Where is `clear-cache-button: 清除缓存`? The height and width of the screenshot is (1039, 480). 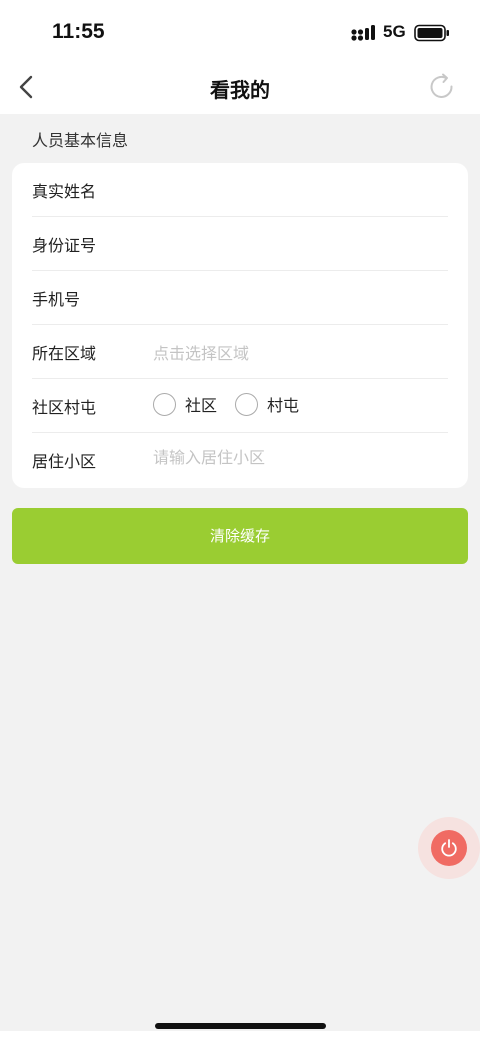 clear-cache-button: 清除缓存 is located at coordinates (240, 536).